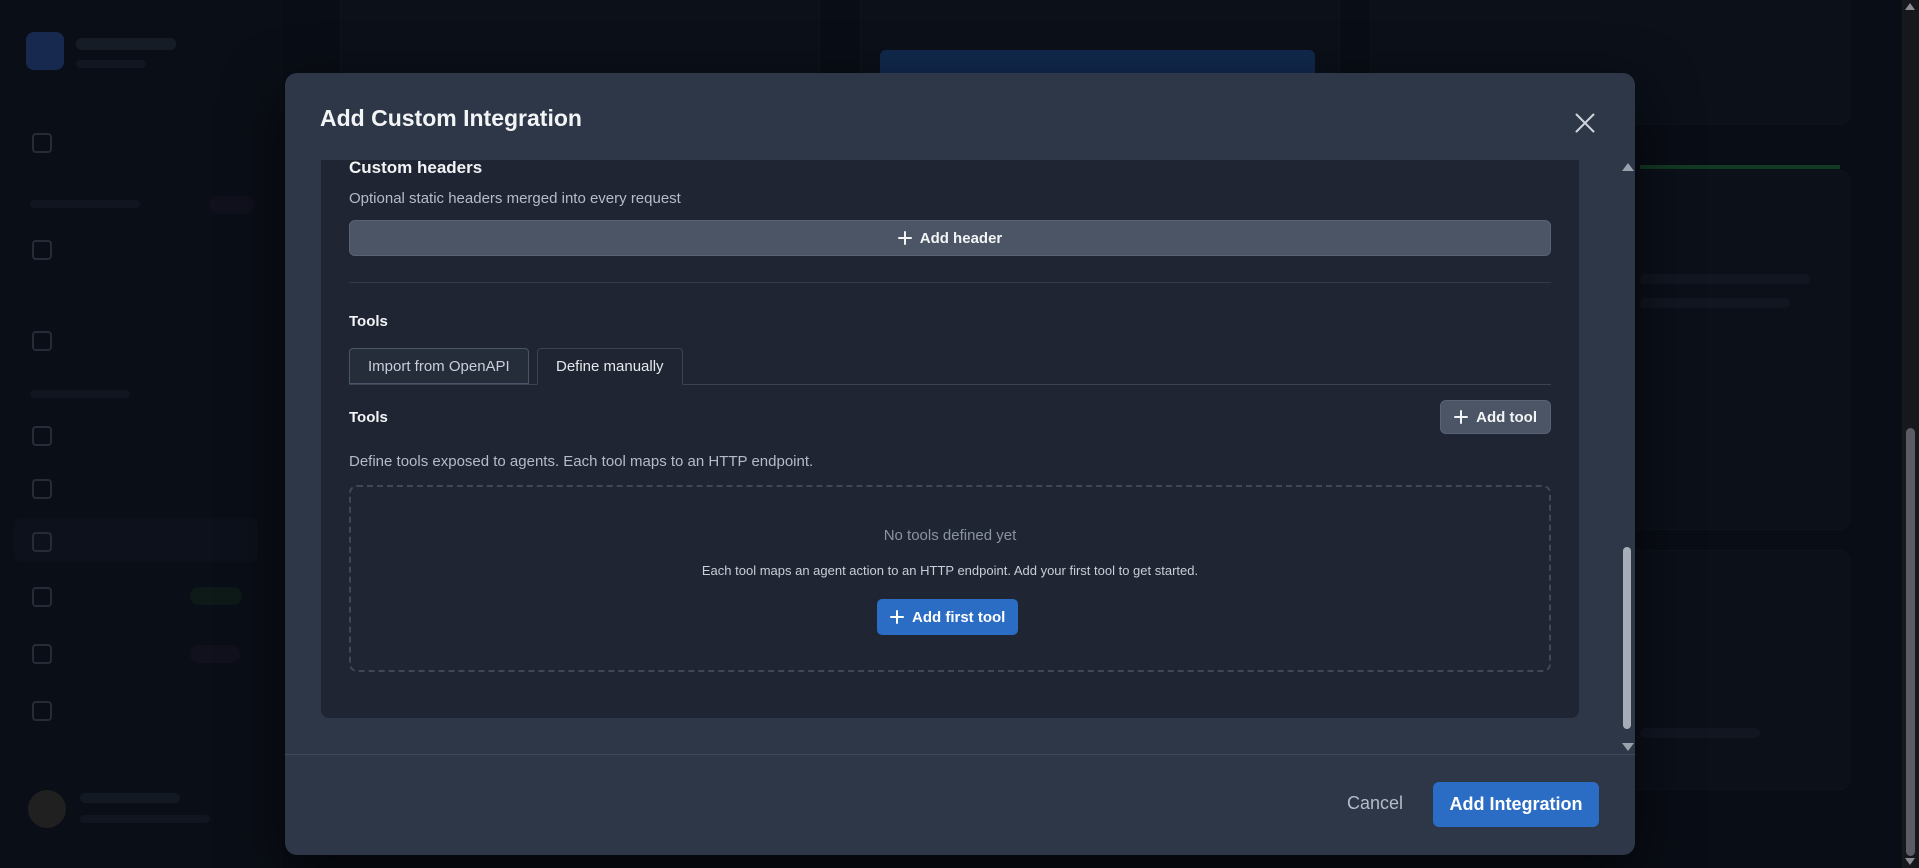  I want to click on close-icon, so click(1585, 123).